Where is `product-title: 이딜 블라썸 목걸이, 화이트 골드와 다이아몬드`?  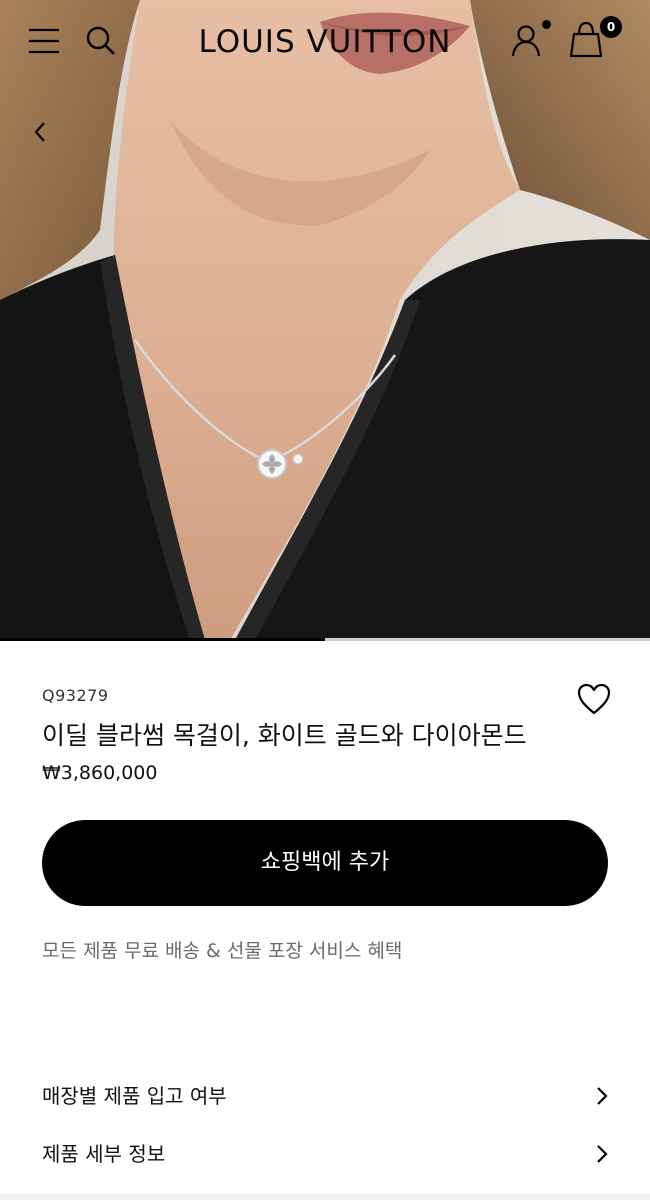
product-title: 이딜 블라썸 목걸이, 화이트 골드와 다이아몬드 is located at coordinates (284, 735).